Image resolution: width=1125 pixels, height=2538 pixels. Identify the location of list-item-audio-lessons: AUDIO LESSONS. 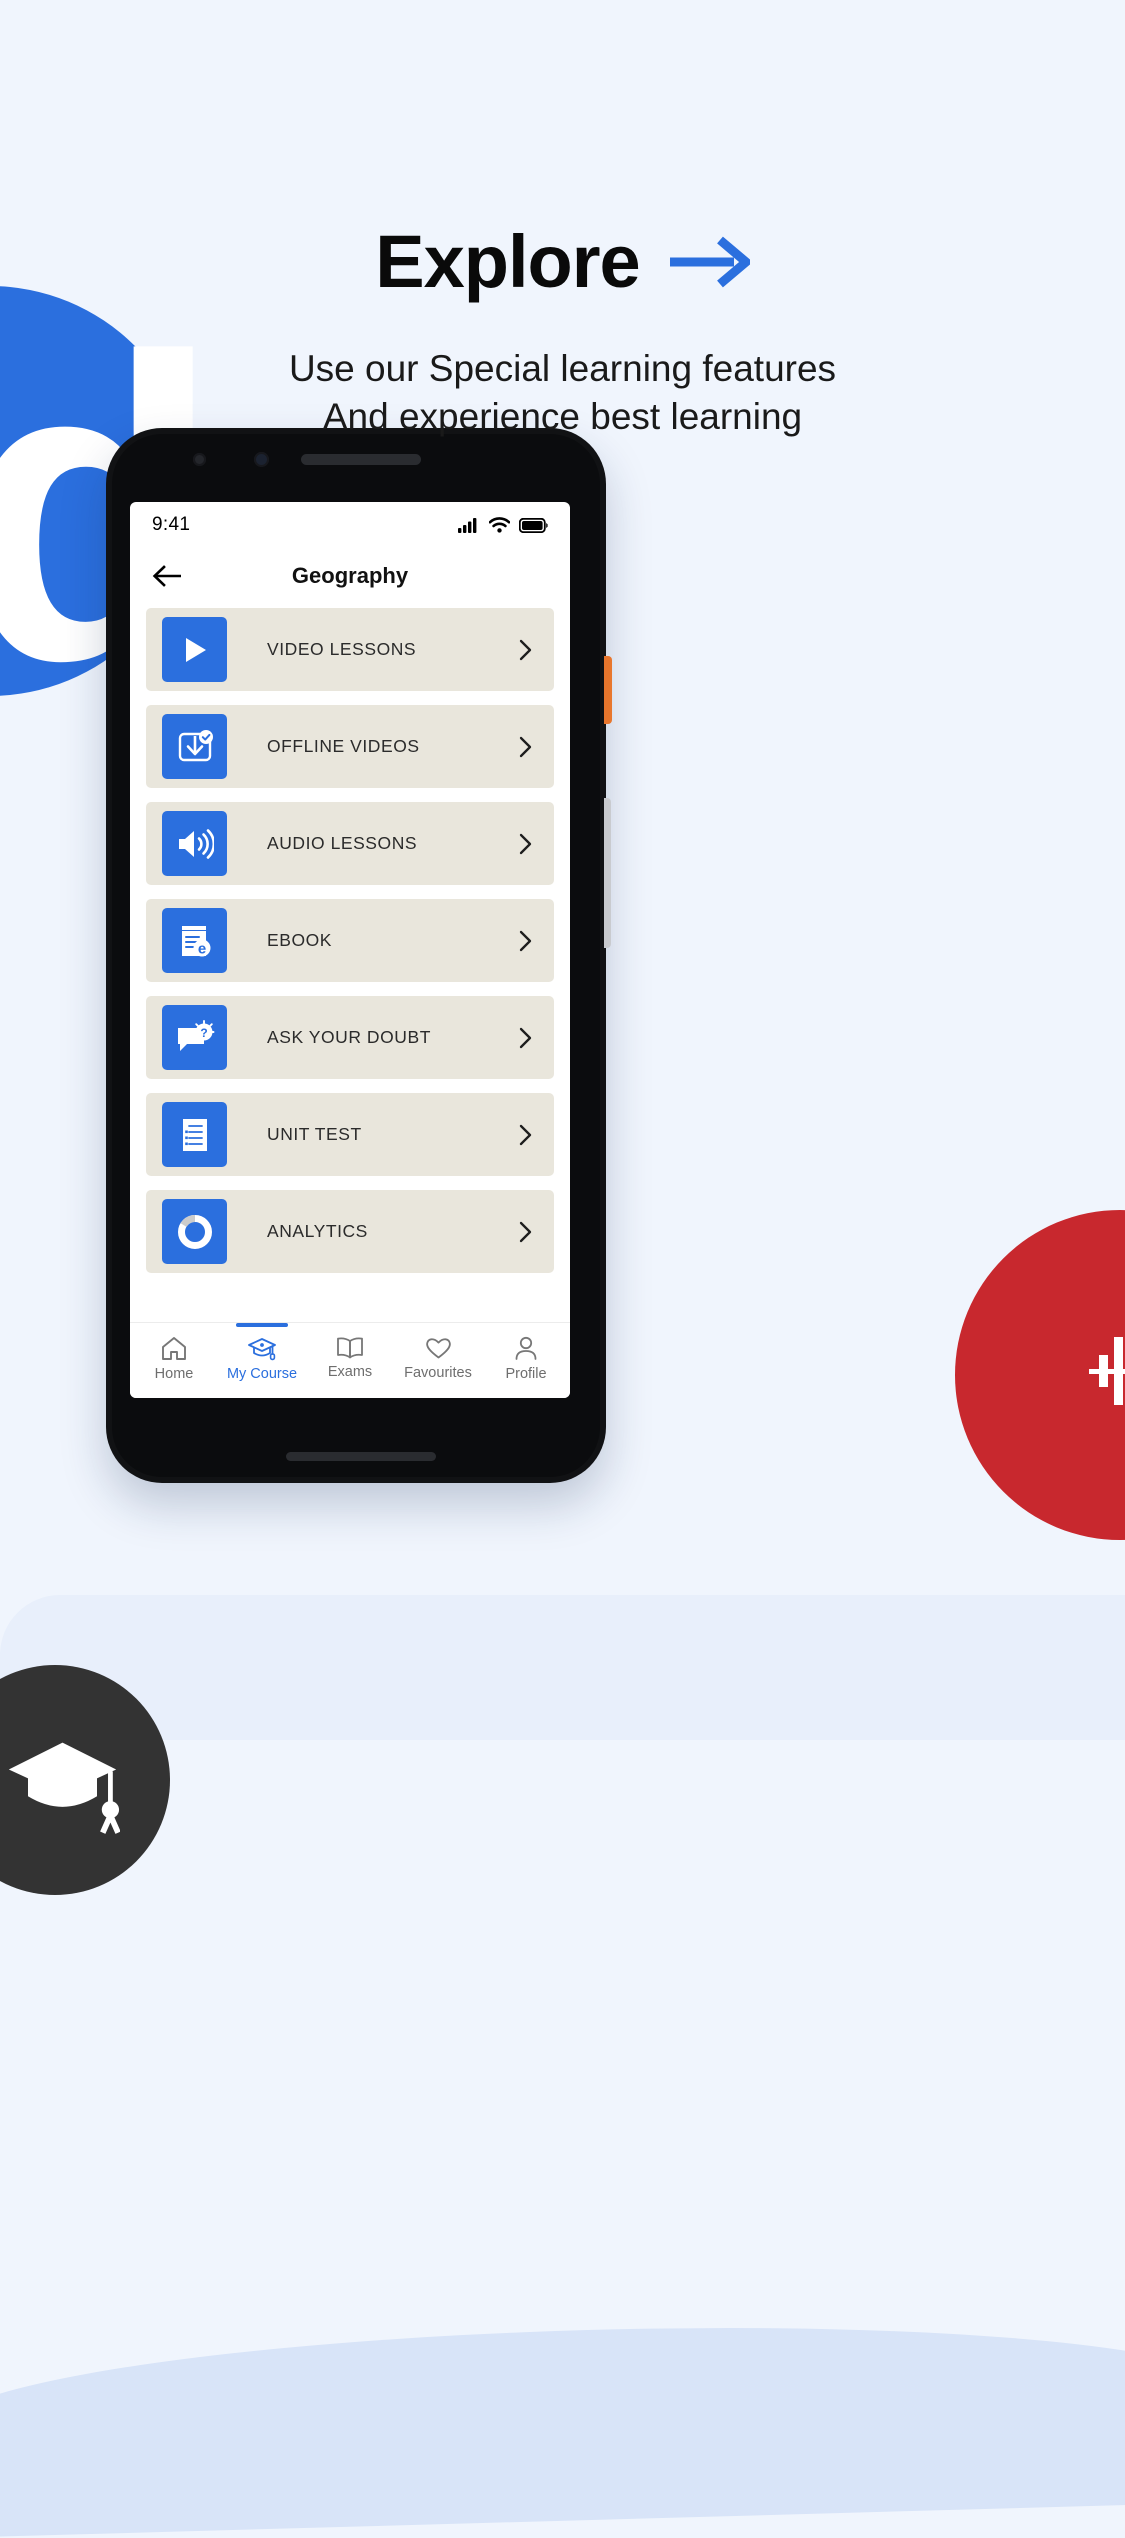
(350, 843).